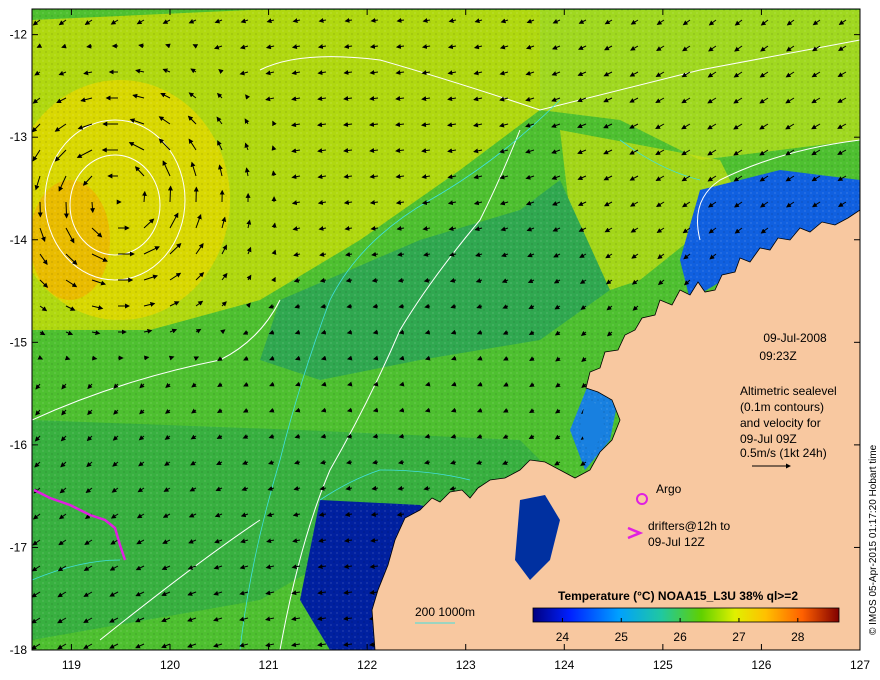  Describe the element at coordinates (678, 596) in the screenshot. I see `colorbar-title: Temperature (°C) NOAA15_L3U 38% ql>=2` at that location.